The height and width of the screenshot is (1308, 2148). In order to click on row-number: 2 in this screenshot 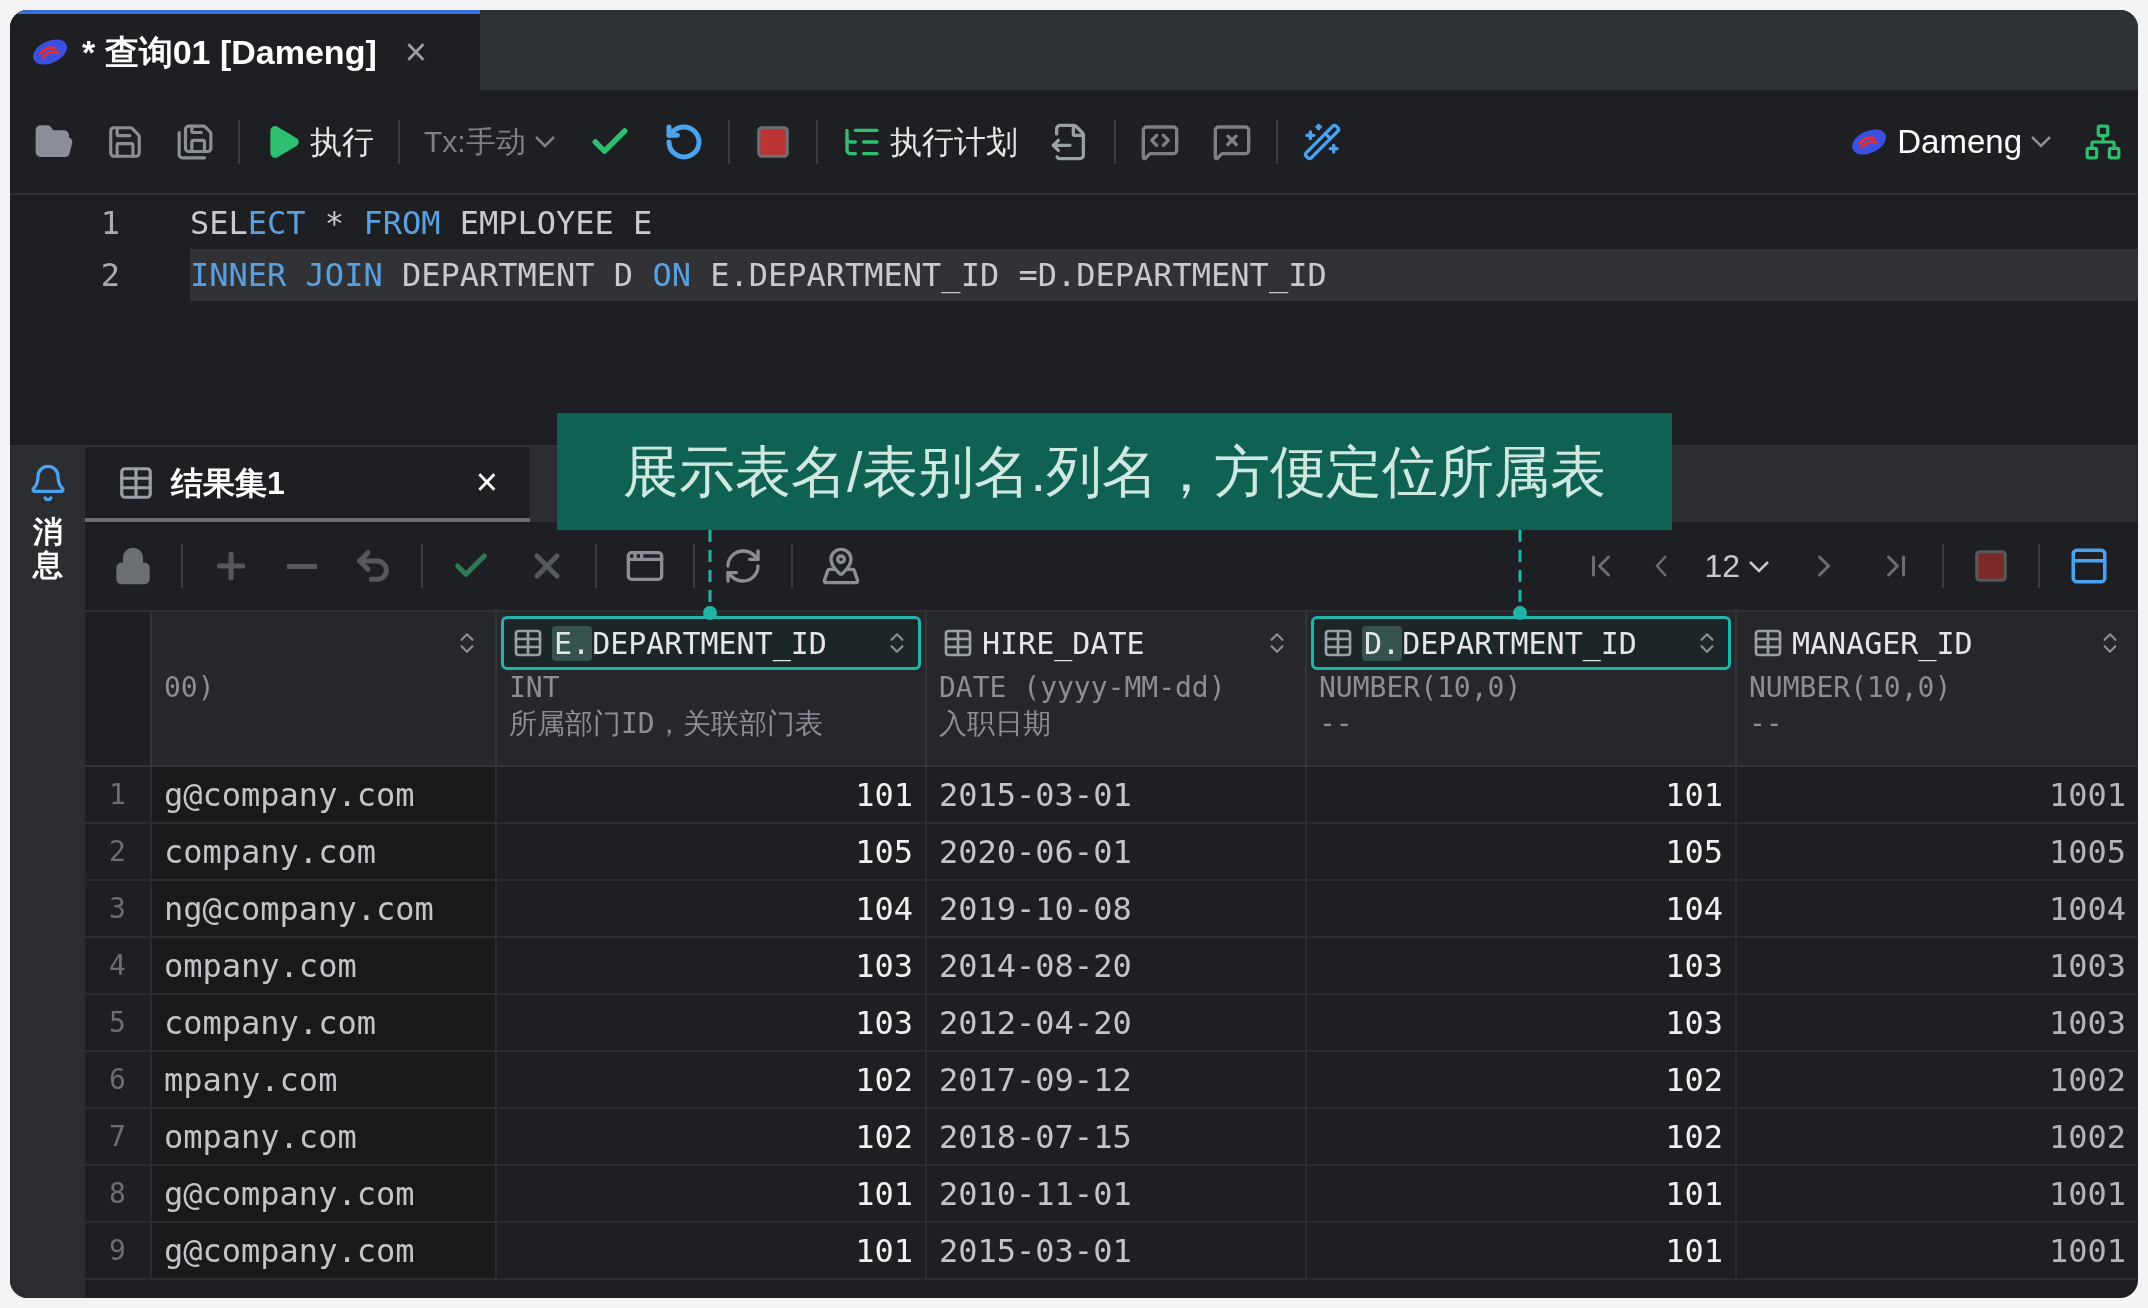, I will do `click(117, 851)`.